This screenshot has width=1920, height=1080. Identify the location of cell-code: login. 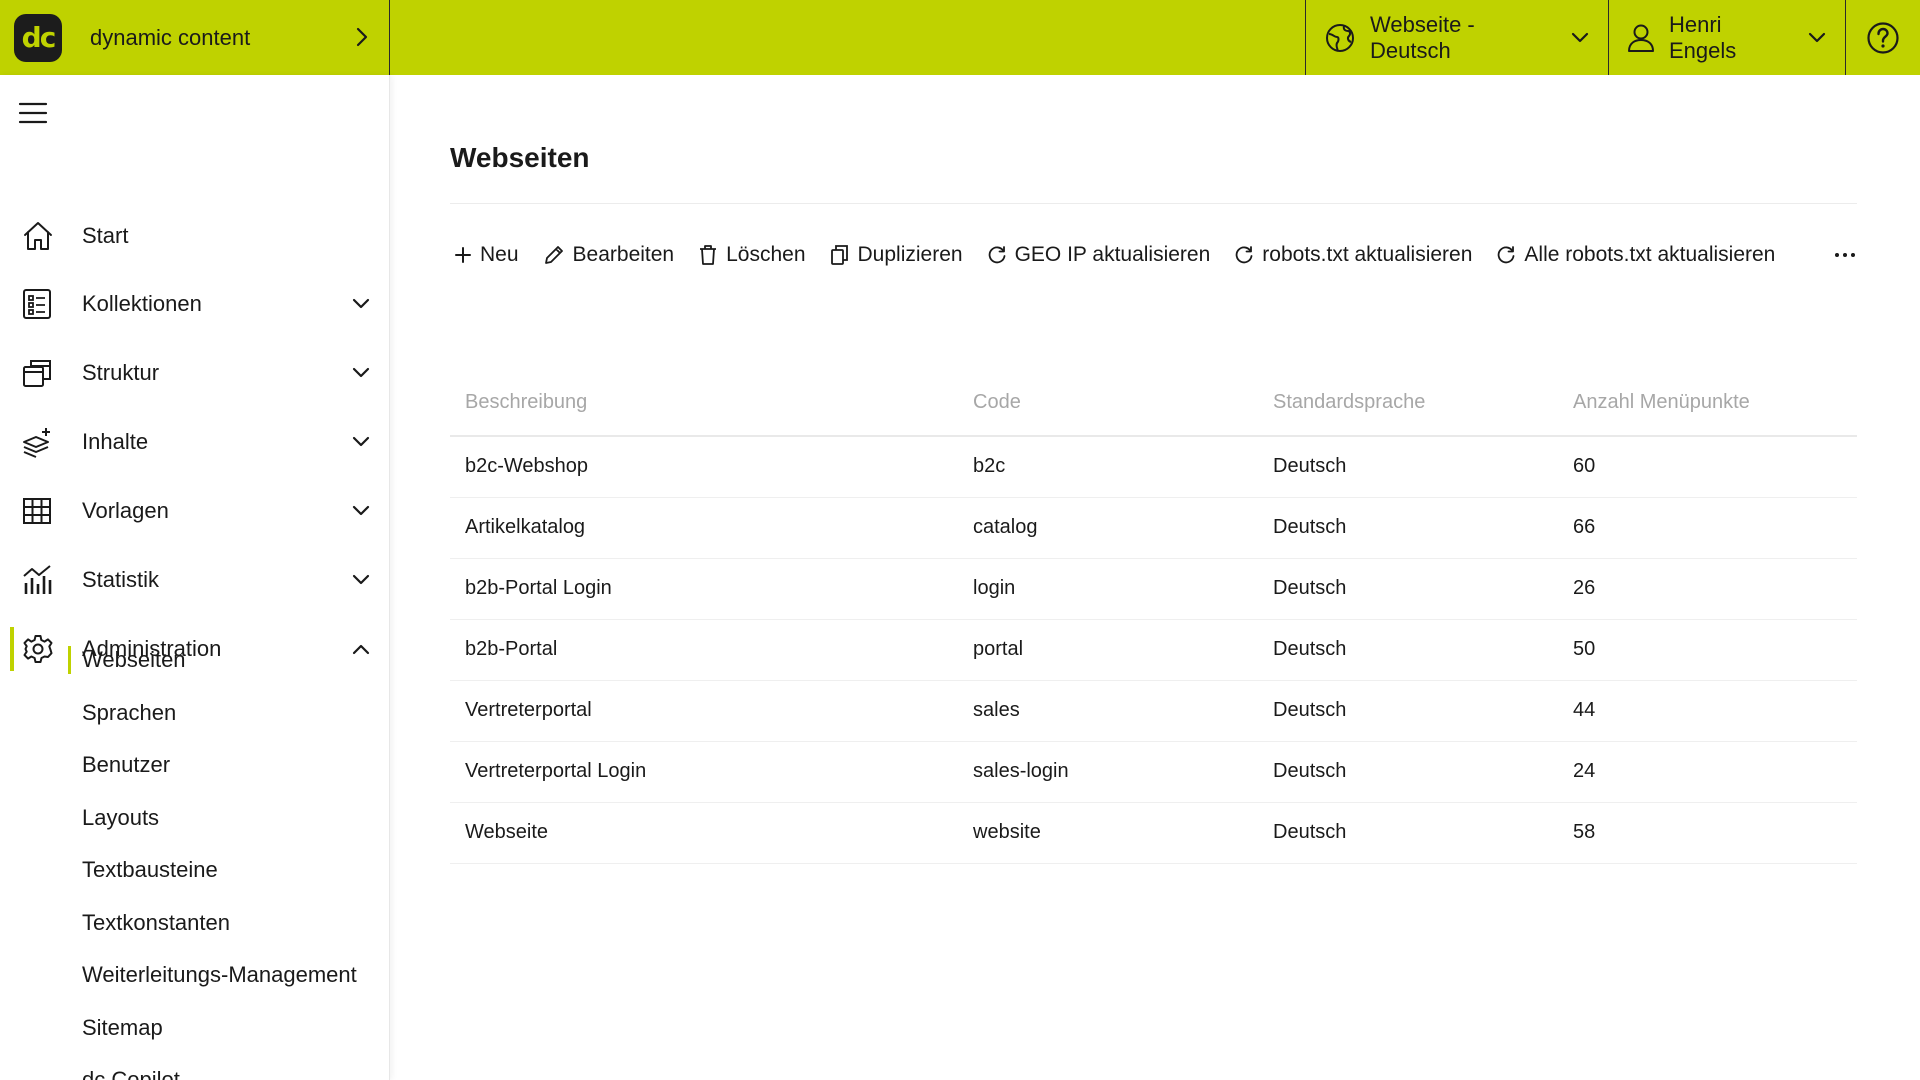
(994, 588).